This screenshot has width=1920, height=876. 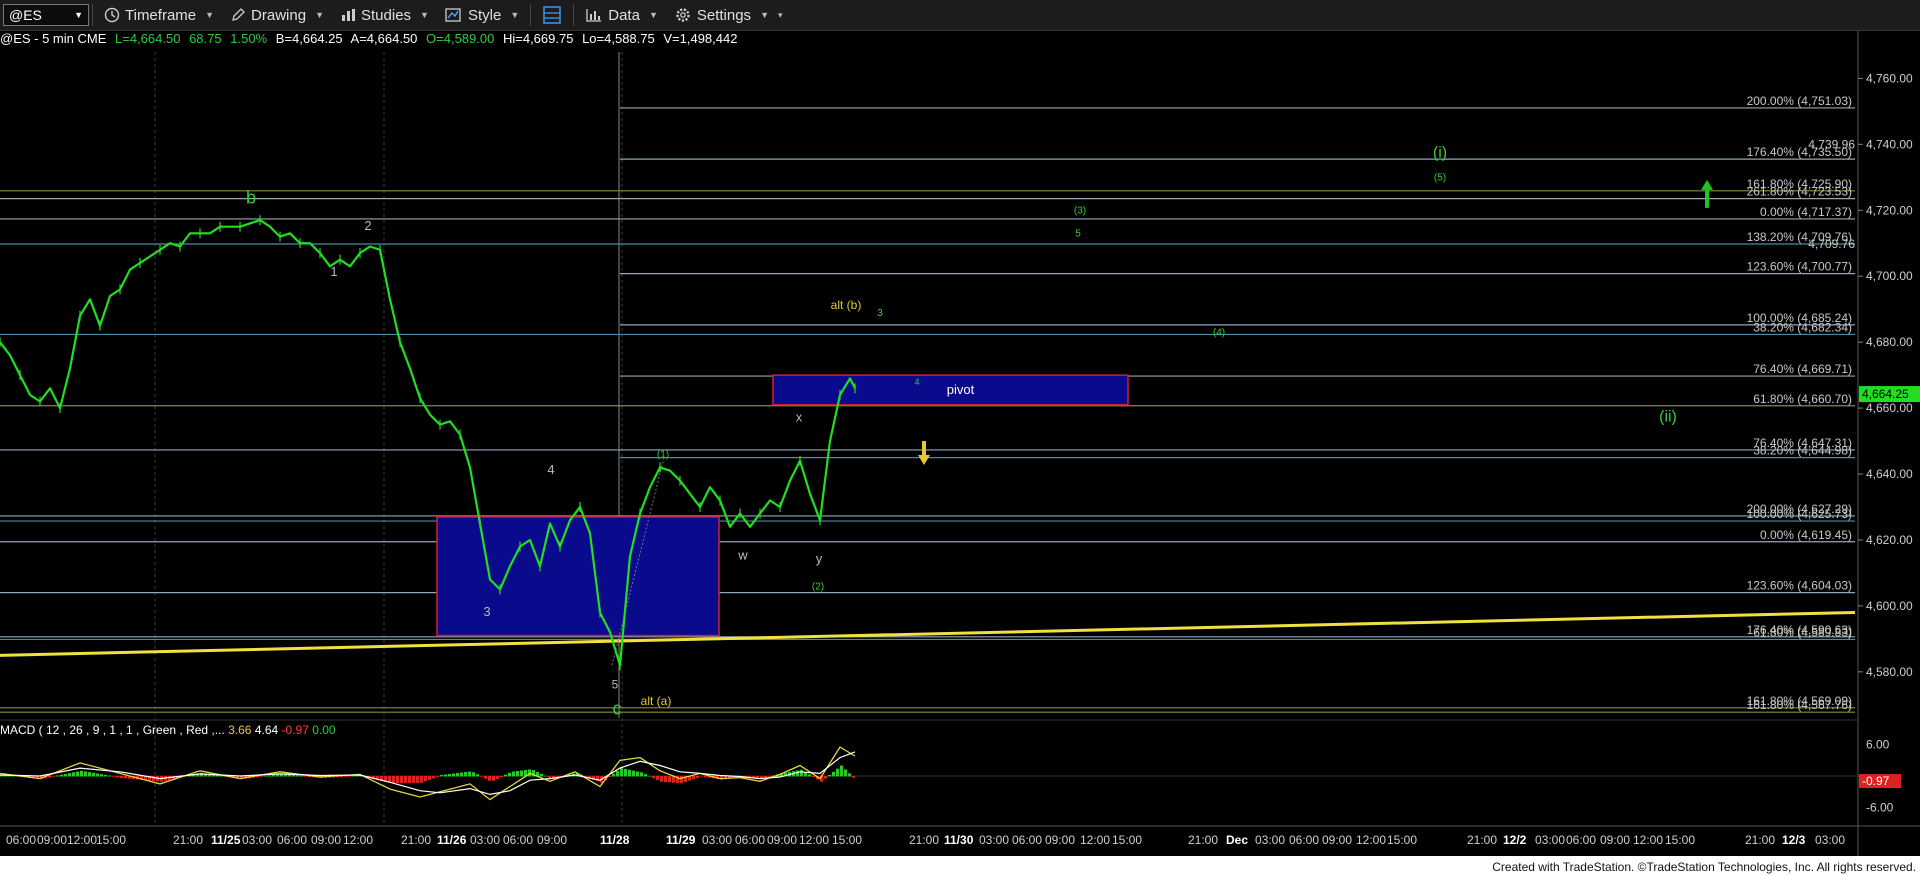 What do you see at coordinates (384, 15) in the screenshot?
I see `studies-button: Studies ▼` at bounding box center [384, 15].